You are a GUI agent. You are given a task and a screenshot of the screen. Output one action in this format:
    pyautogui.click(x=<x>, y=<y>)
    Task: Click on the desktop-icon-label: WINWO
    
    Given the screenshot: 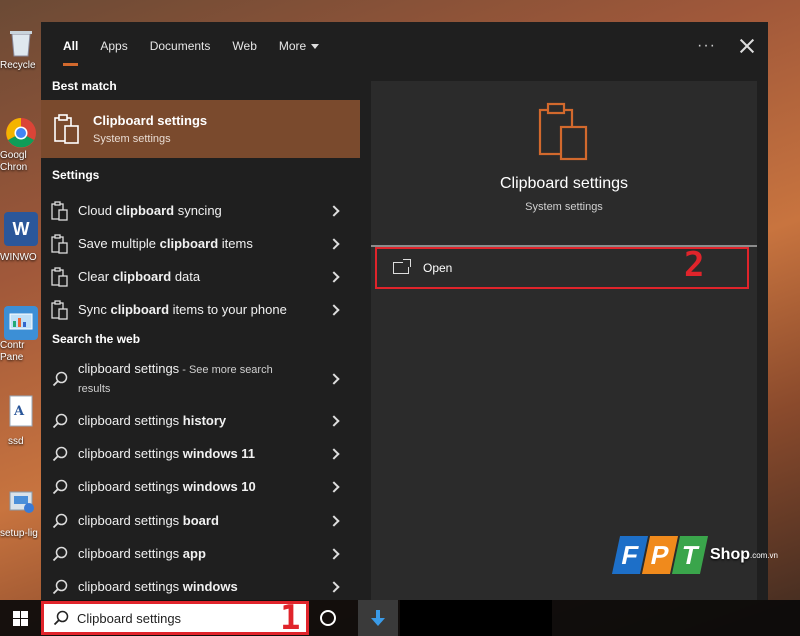 What is the action you would take?
    pyautogui.click(x=18, y=257)
    